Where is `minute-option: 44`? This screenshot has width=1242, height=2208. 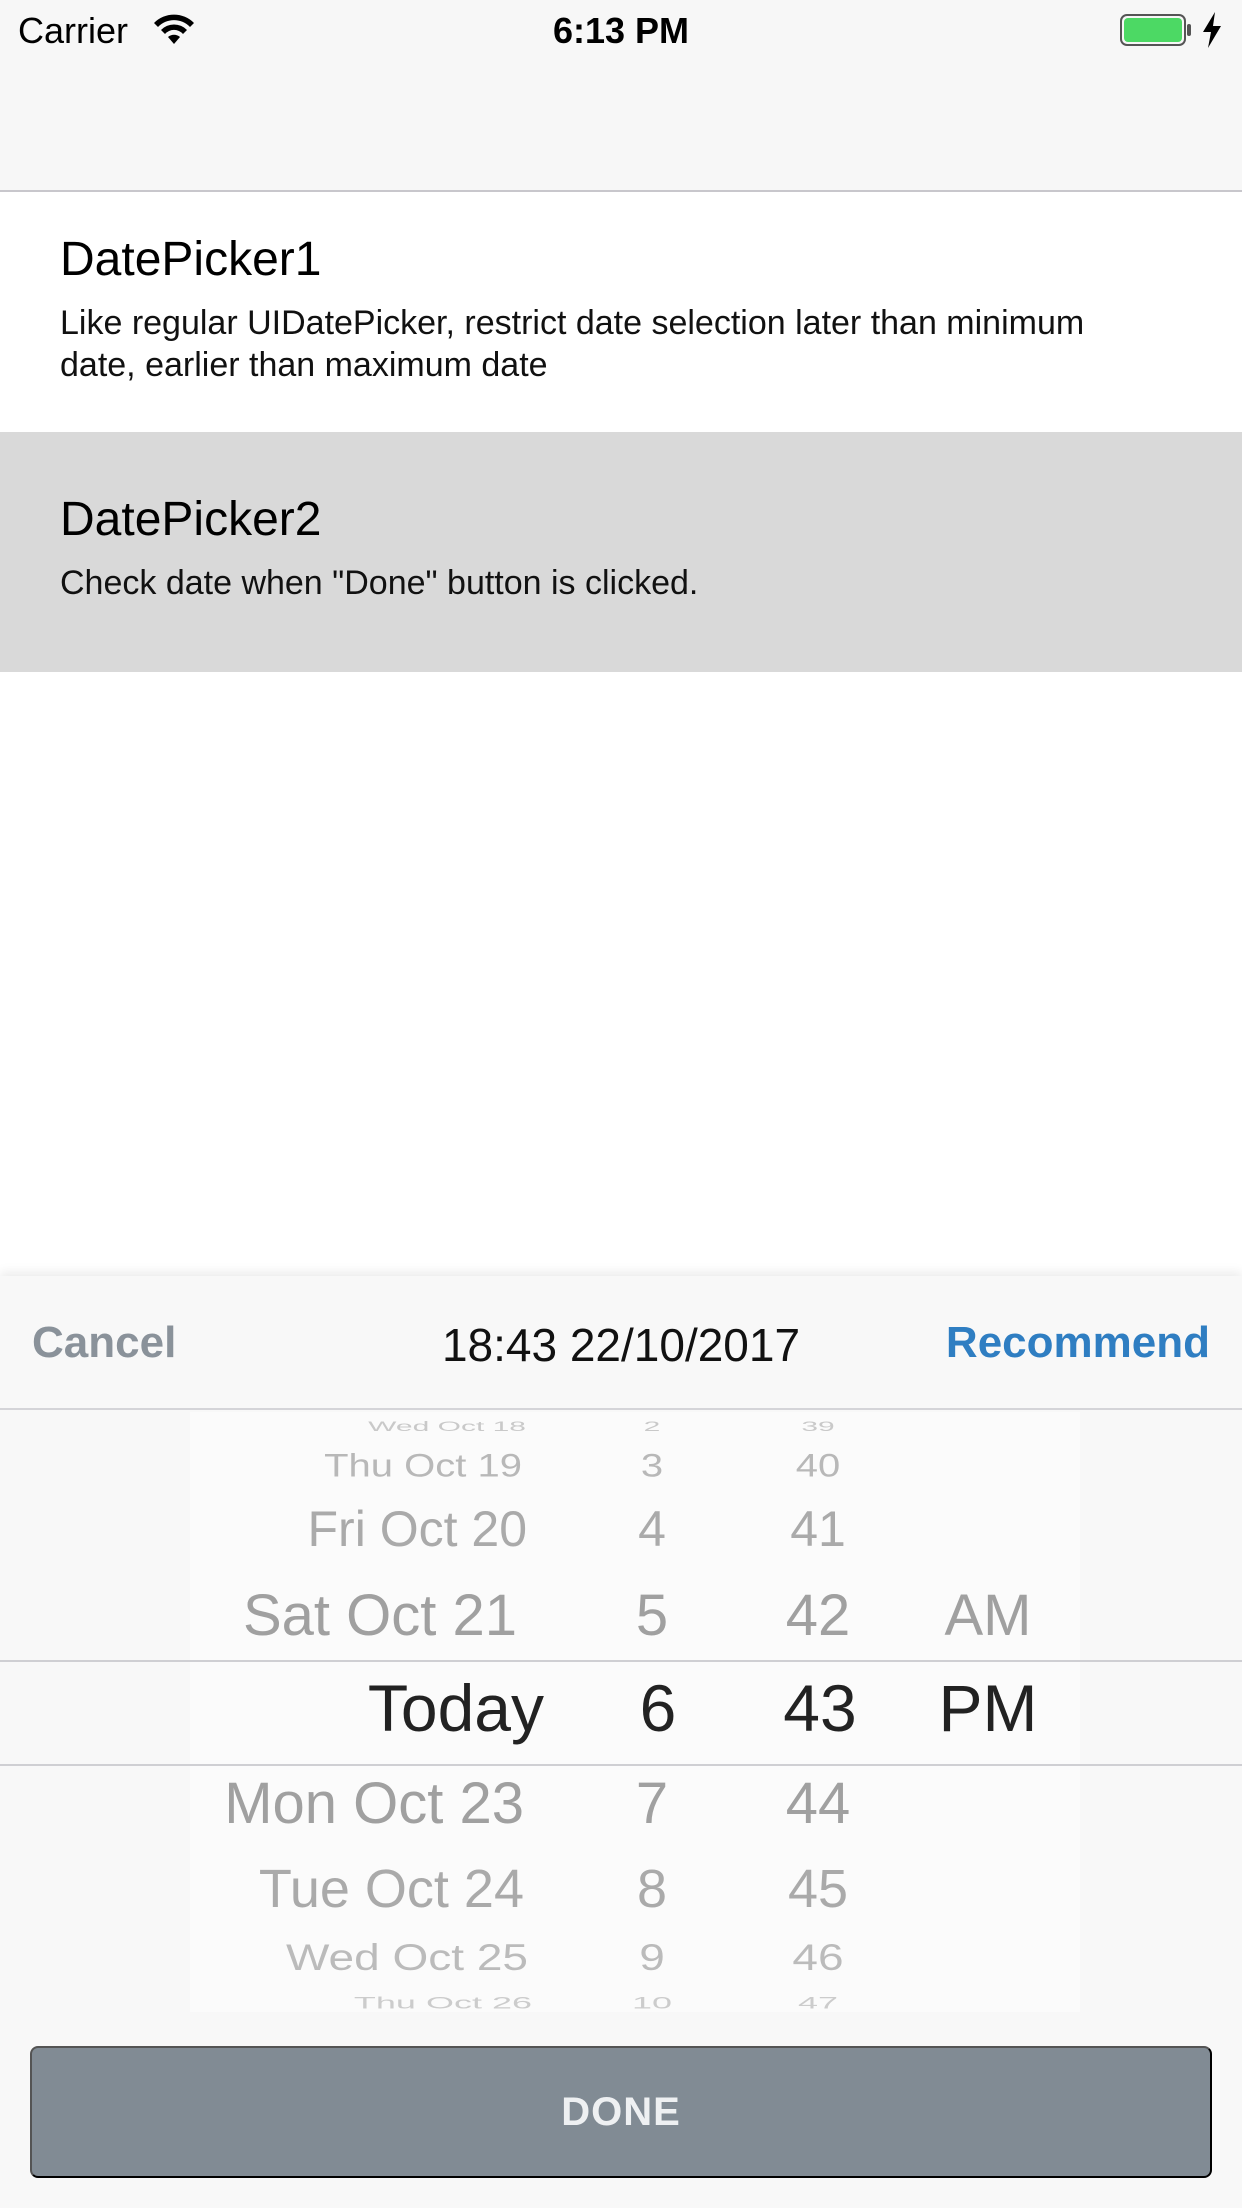 minute-option: 44 is located at coordinates (818, 1803).